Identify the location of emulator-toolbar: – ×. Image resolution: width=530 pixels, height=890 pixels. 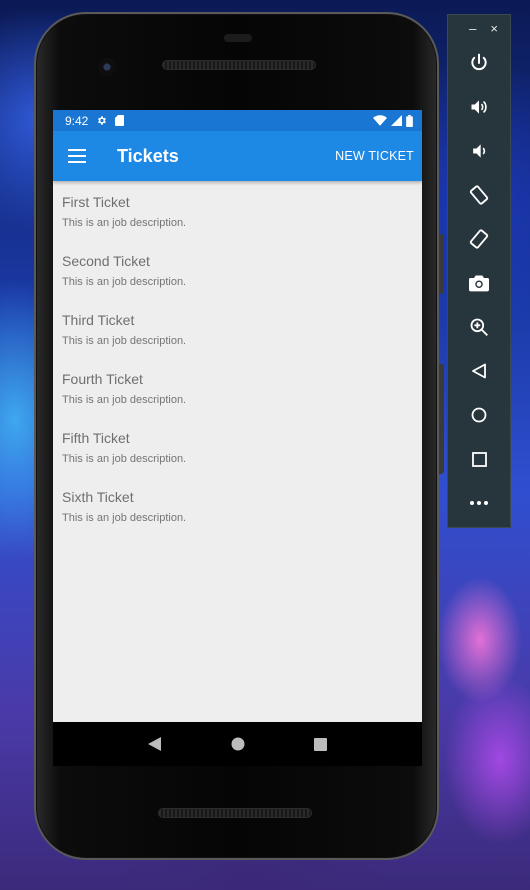
(479, 271).